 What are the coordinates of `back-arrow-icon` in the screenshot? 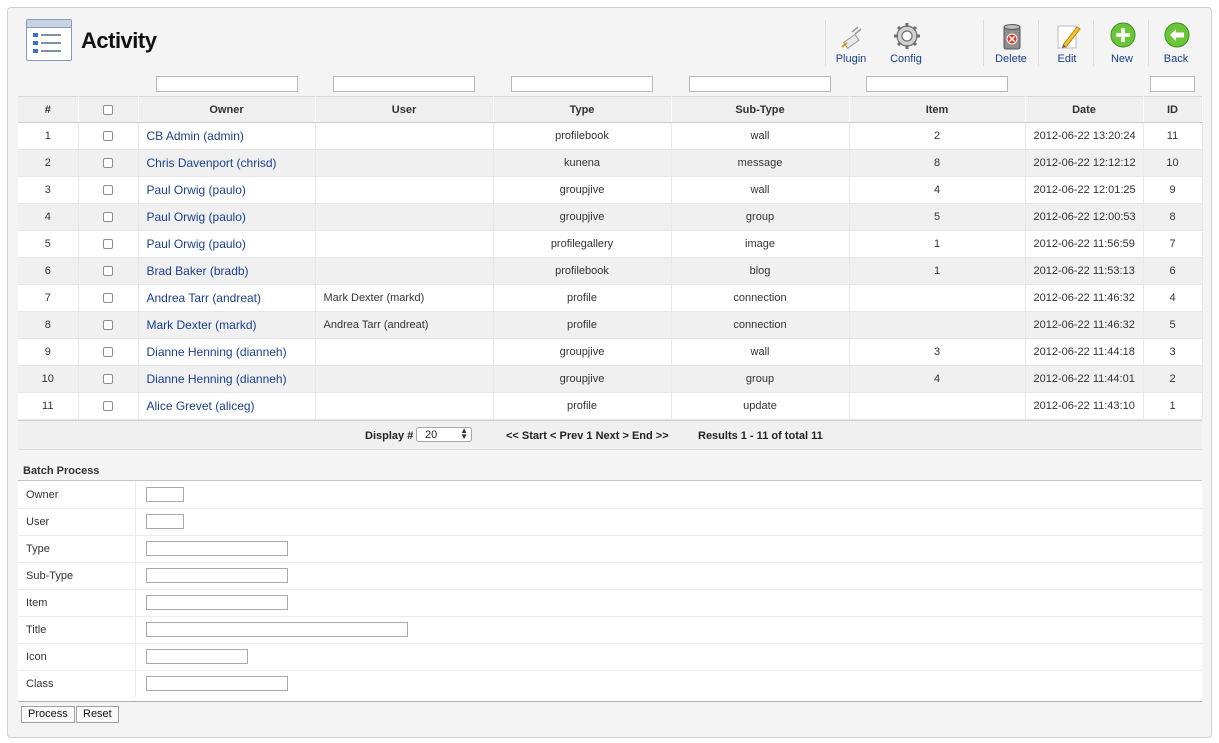 It's located at (1177, 35).